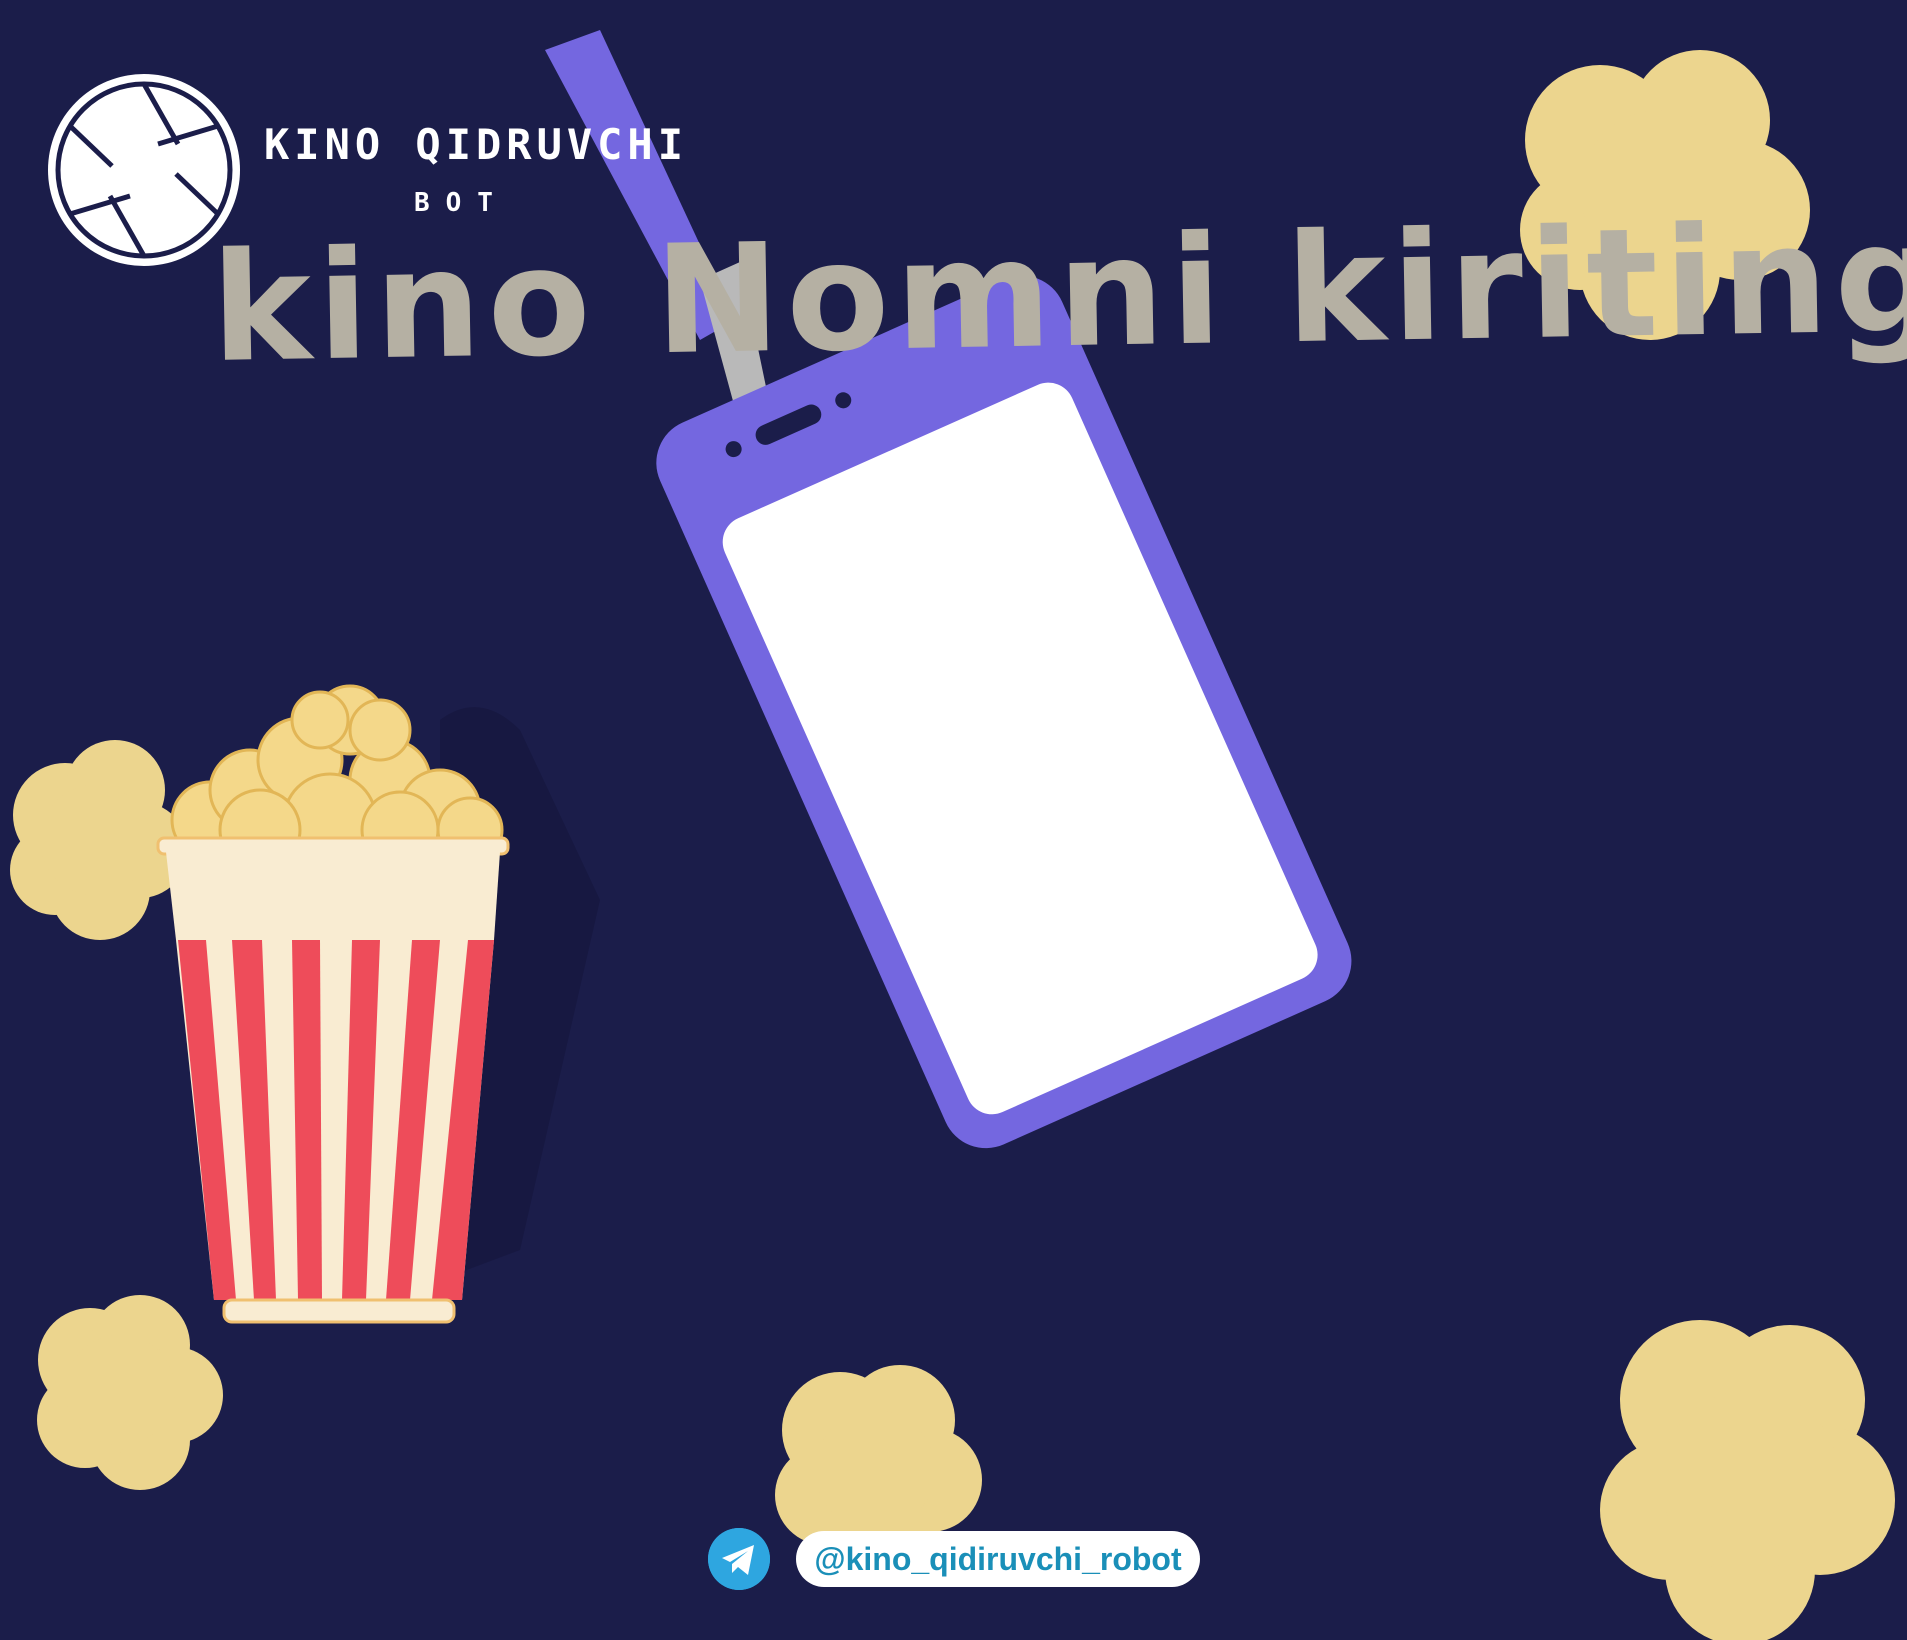 This screenshot has width=1907, height=1640. What do you see at coordinates (739, 1559) in the screenshot?
I see `telegram-icon` at bounding box center [739, 1559].